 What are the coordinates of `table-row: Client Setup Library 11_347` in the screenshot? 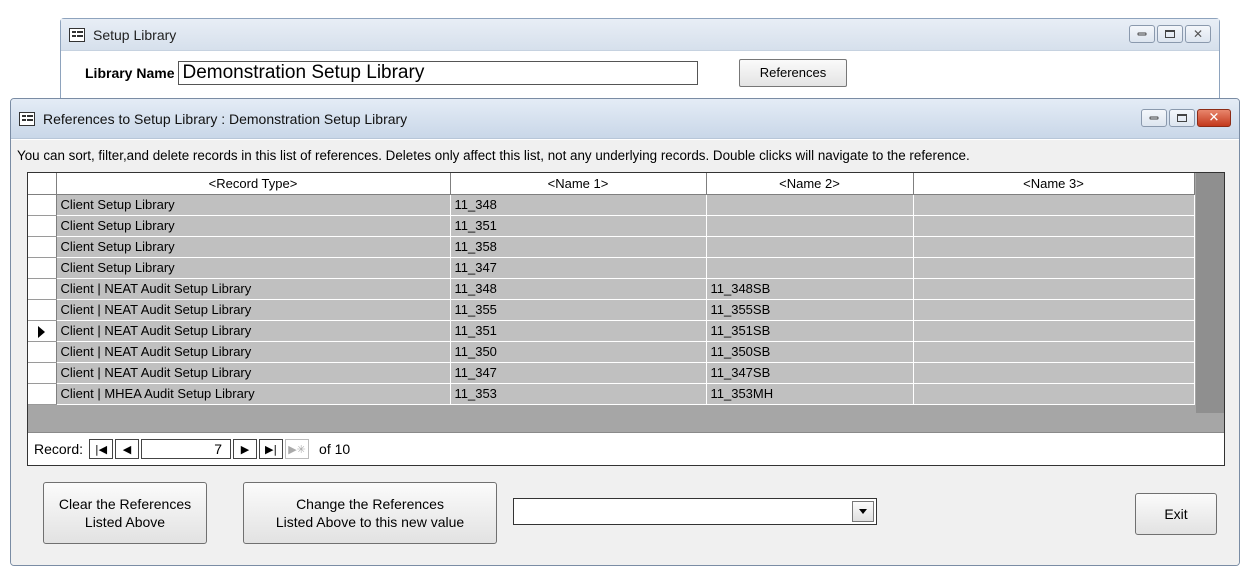 It's located at (611, 268).